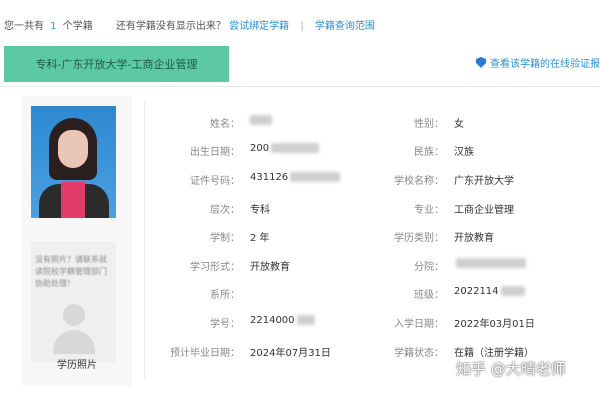  I want to click on field-value-level: 专科, so click(260, 210).